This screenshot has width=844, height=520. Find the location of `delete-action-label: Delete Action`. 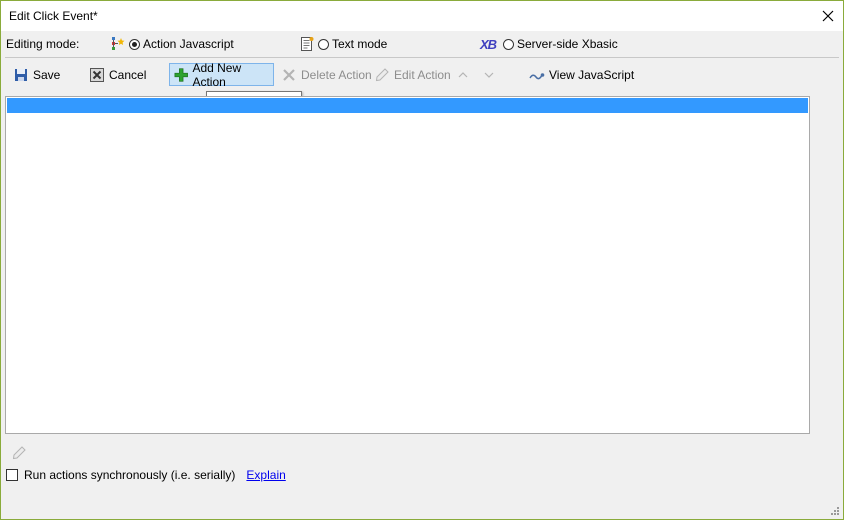

delete-action-label: Delete Action is located at coordinates (336, 74).